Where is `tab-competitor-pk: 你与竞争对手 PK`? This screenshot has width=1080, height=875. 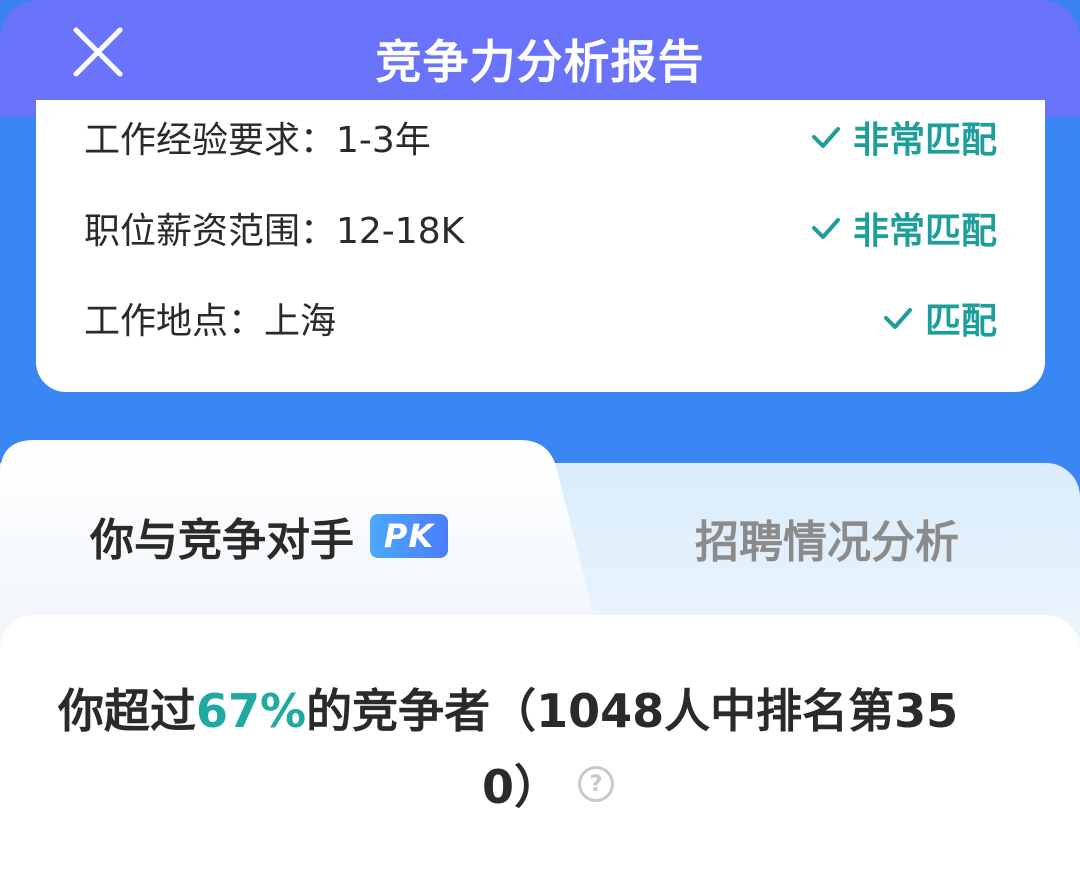
tab-competitor-pk: 你与竞争对手 PK is located at coordinates (300, 540).